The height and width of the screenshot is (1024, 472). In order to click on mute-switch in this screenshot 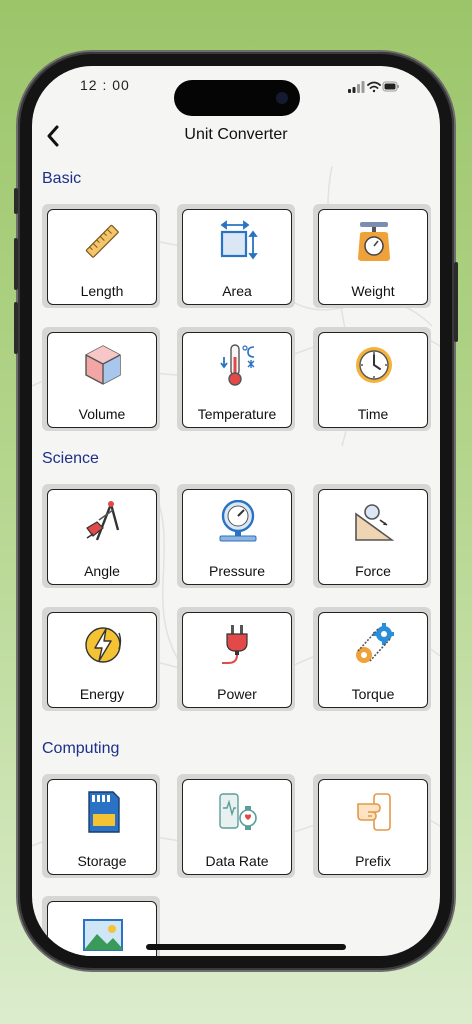, I will do `click(16, 201)`.